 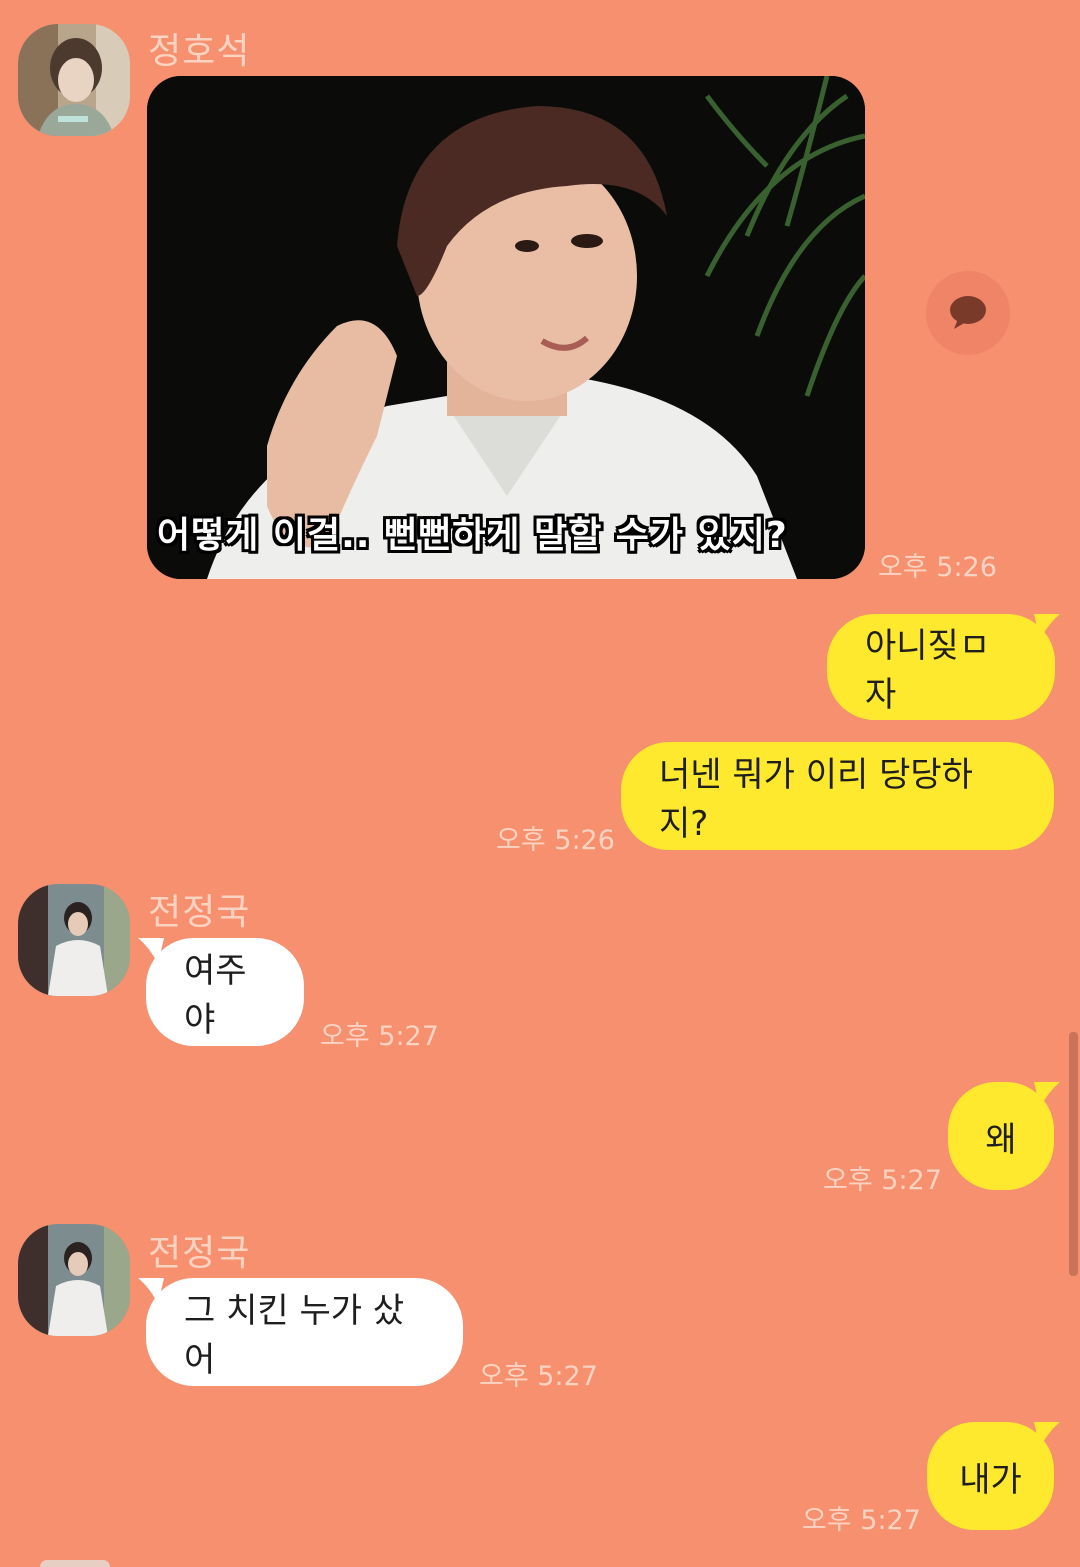 I want to click on sender-name: 정호석, so click(x=199, y=51).